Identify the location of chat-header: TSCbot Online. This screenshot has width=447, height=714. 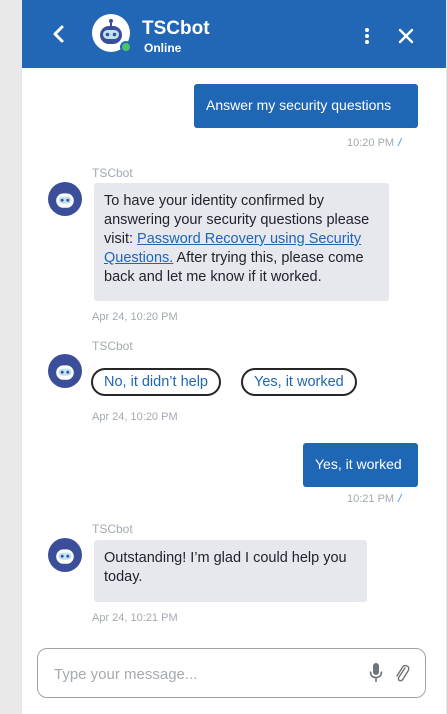
(234, 34).